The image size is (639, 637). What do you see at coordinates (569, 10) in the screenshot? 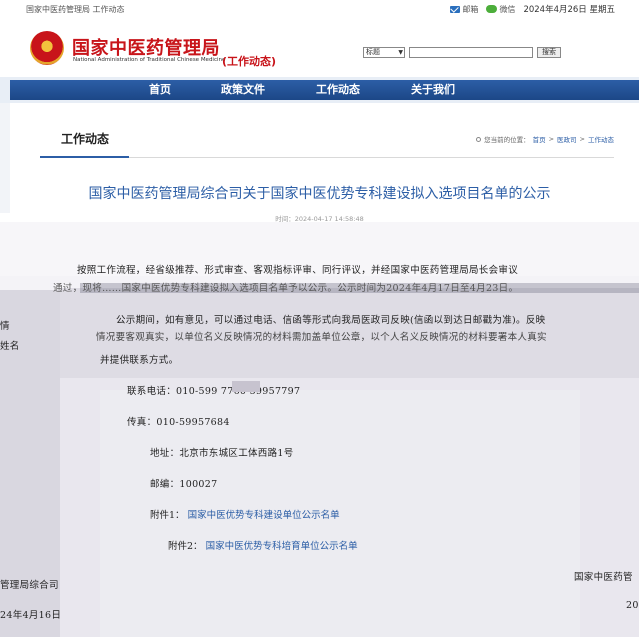
I see `current-date: 2024年4月26日 星期五` at bounding box center [569, 10].